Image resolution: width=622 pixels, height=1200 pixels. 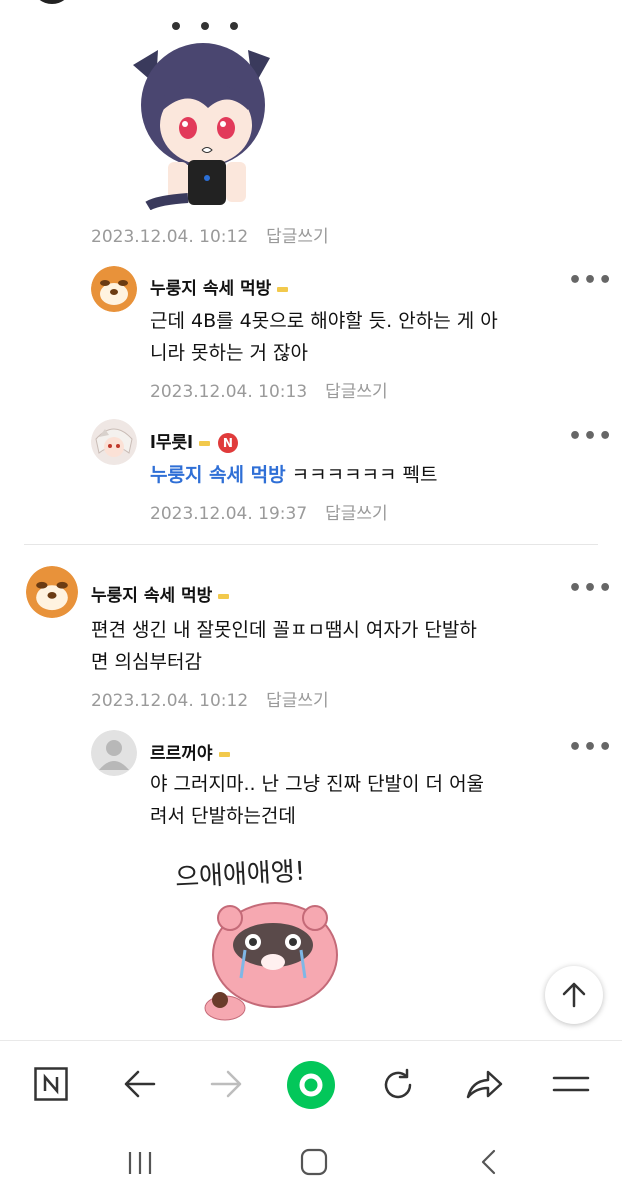 What do you see at coordinates (146, 662) in the screenshot?
I see `comment-text-line: 면 의심부터감` at bounding box center [146, 662].